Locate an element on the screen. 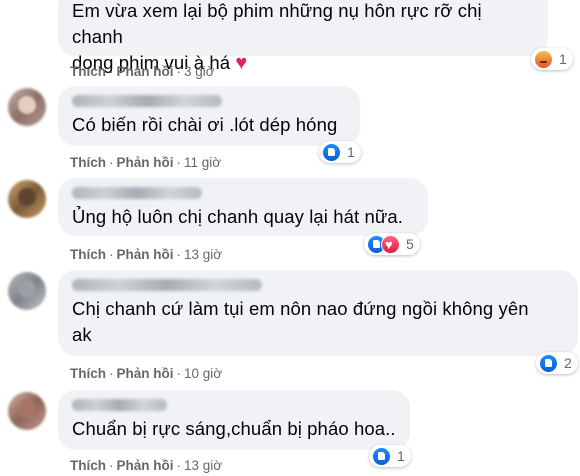  comment-actions: Thích · Phản hồi · 10 giờ is located at coordinates (146, 373).